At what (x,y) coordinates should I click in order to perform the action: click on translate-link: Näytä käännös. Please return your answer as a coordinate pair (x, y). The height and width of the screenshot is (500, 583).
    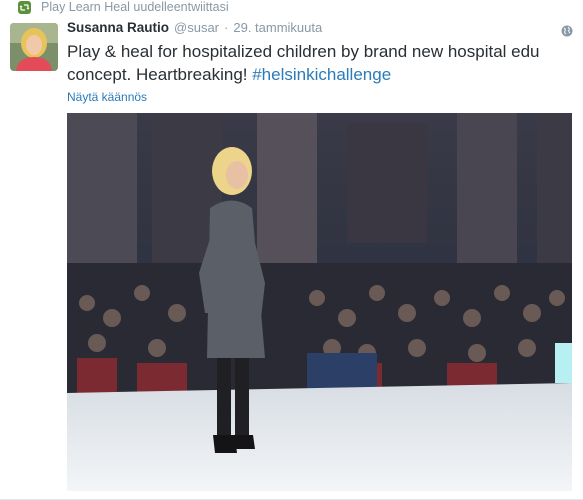
    Looking at the image, I should click on (107, 97).